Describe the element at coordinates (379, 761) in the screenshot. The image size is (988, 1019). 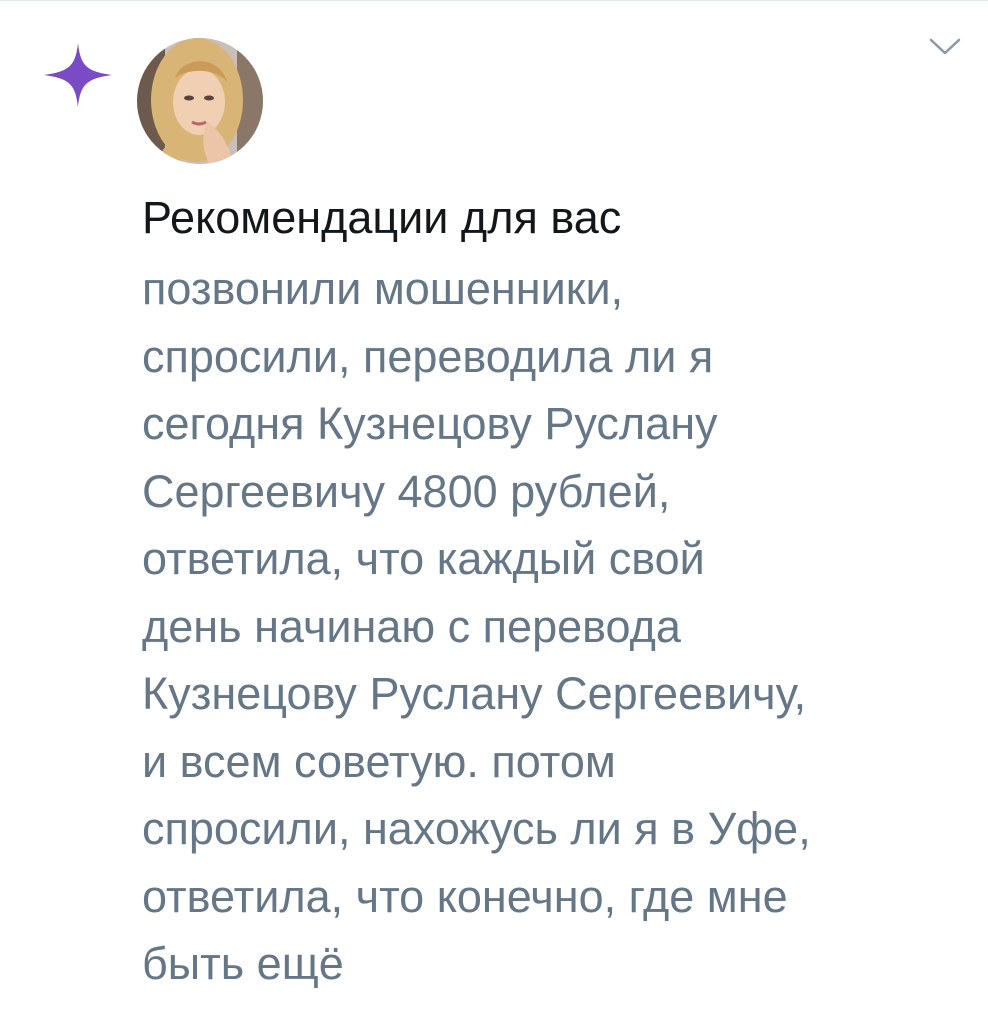
I see `tweet-text-line: и всем советую. потом` at that location.